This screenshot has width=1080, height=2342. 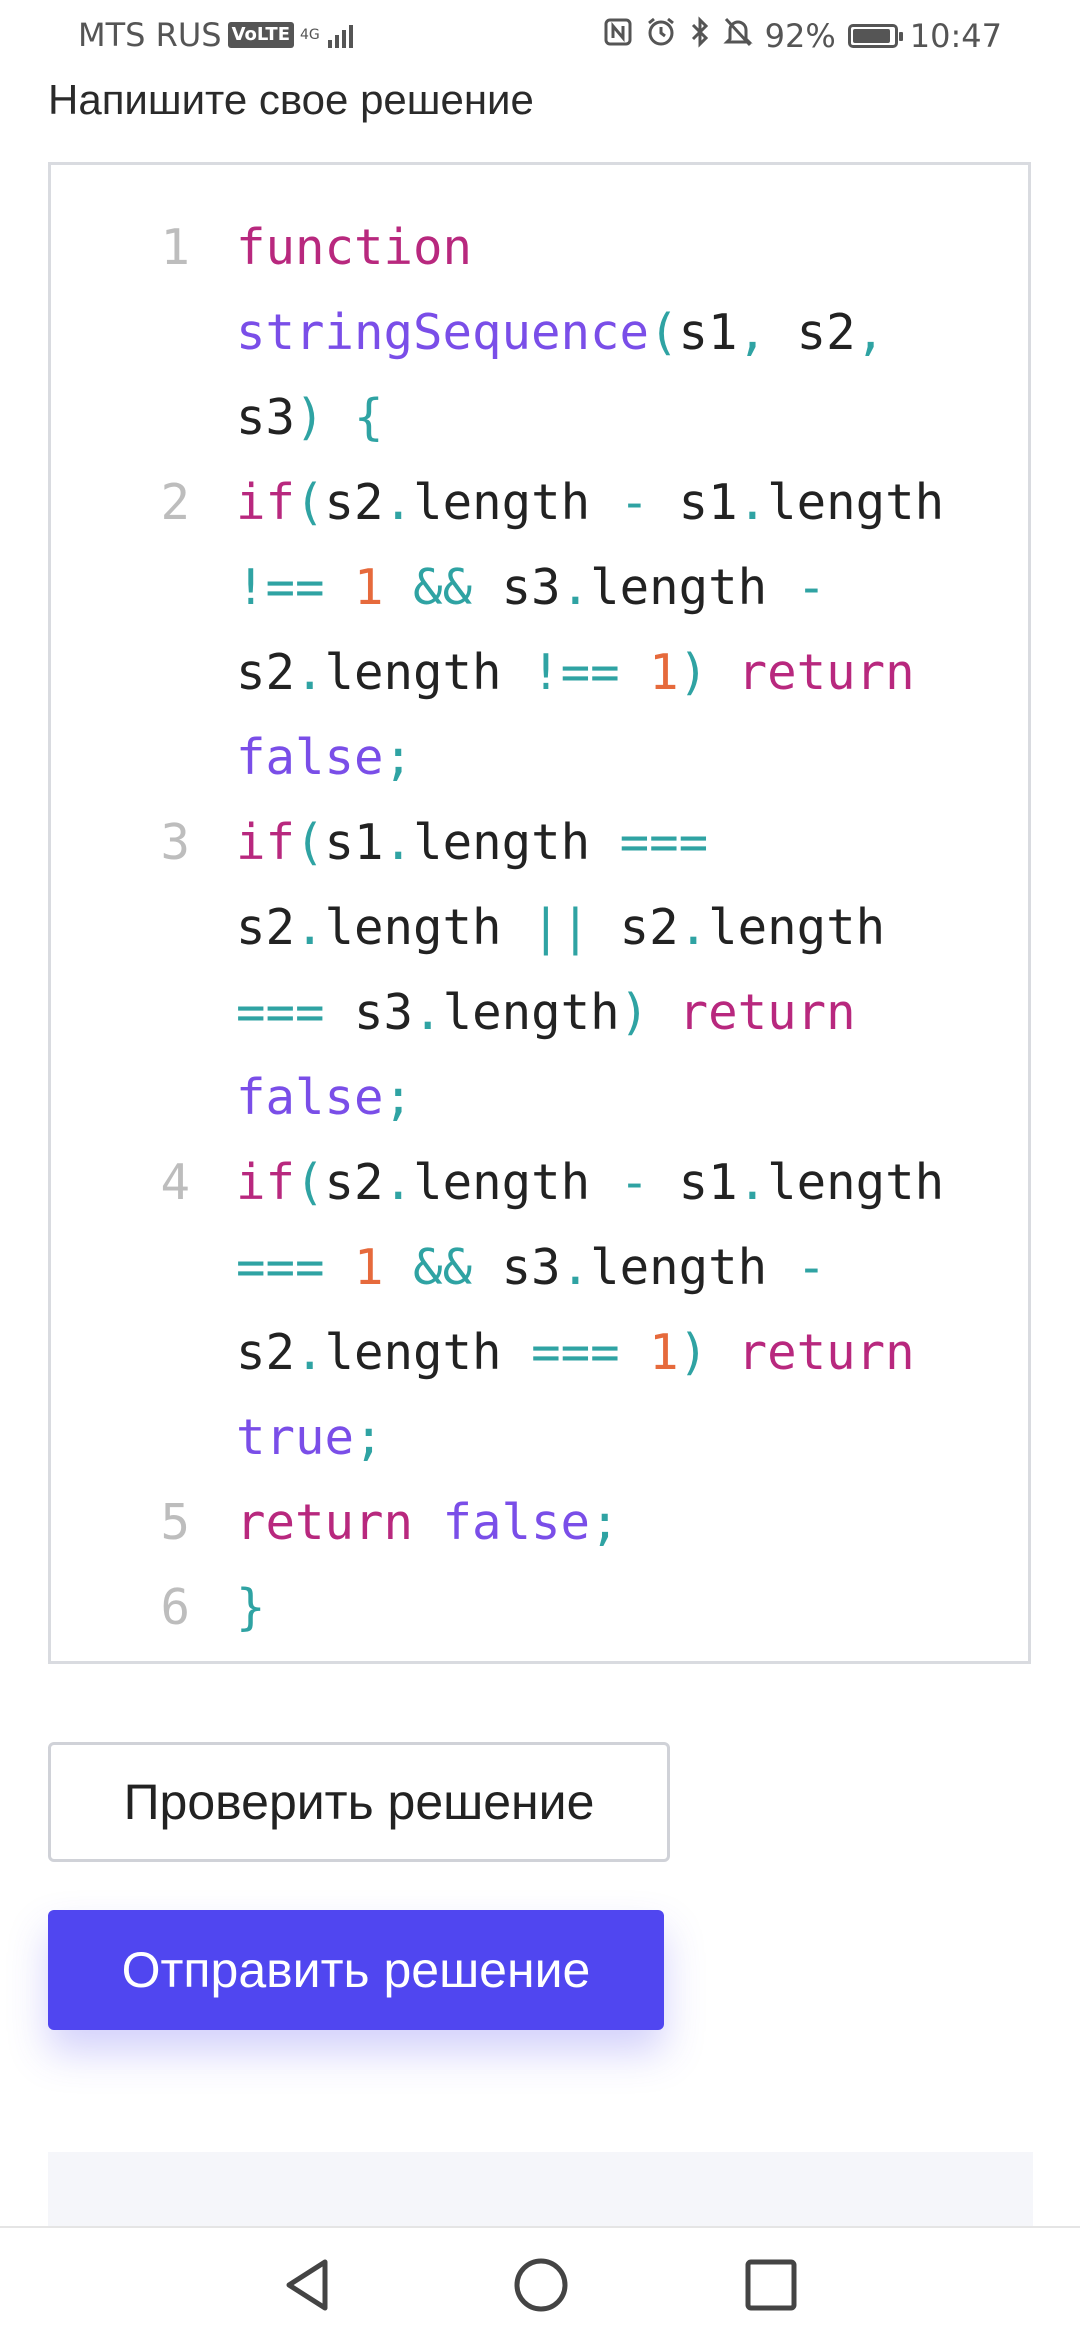 What do you see at coordinates (771, 2285) in the screenshot?
I see `recent-square-icon` at bounding box center [771, 2285].